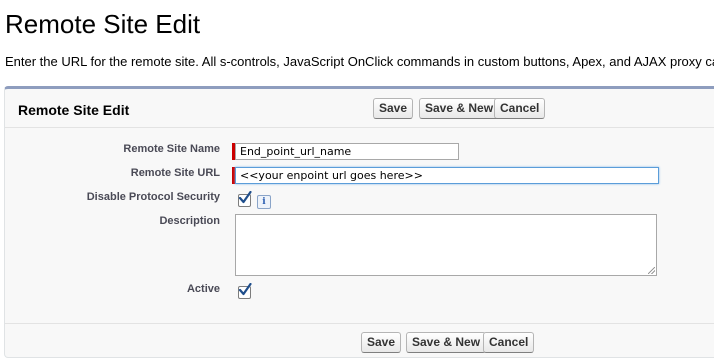 This screenshot has height=362, width=714. I want to click on save-new-button-top: Save & New, so click(459, 108).